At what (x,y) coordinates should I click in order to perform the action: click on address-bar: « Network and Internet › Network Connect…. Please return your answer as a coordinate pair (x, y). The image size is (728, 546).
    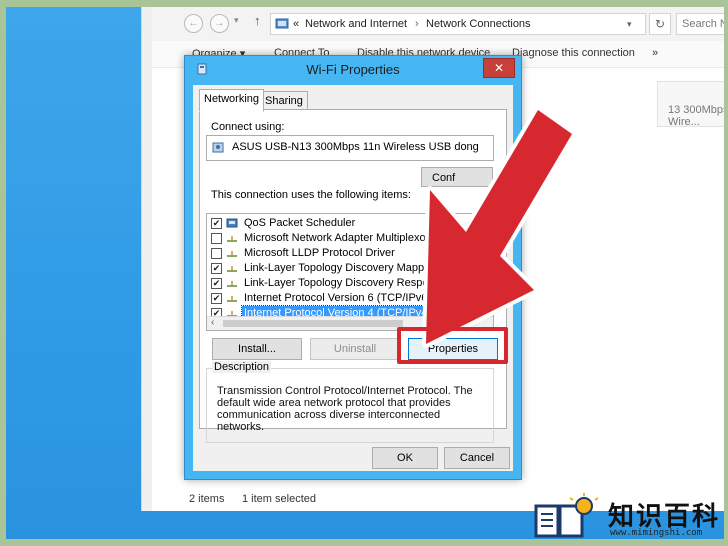
    Looking at the image, I should click on (458, 24).